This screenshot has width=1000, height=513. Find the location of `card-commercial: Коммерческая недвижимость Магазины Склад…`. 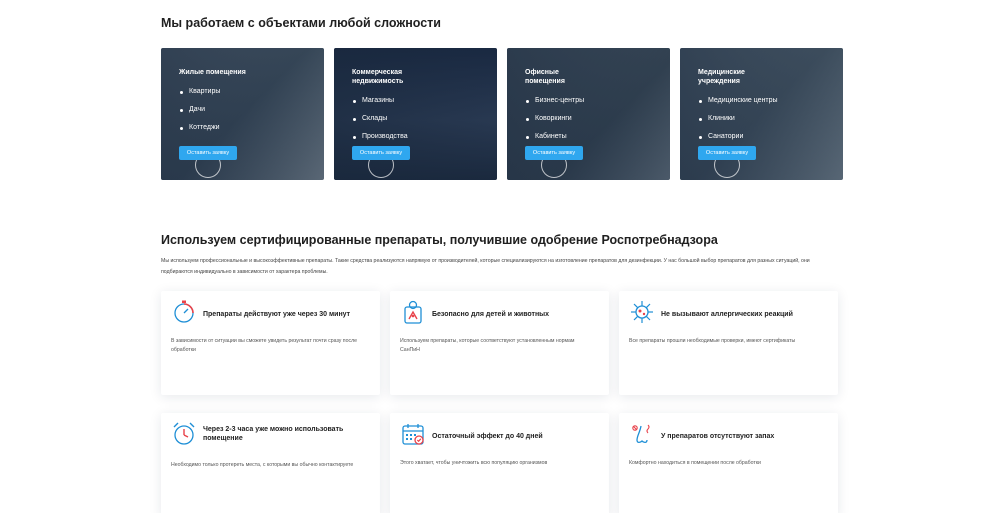

card-commercial: Коммерческая недвижимость Магазины Склад… is located at coordinates (415, 114).